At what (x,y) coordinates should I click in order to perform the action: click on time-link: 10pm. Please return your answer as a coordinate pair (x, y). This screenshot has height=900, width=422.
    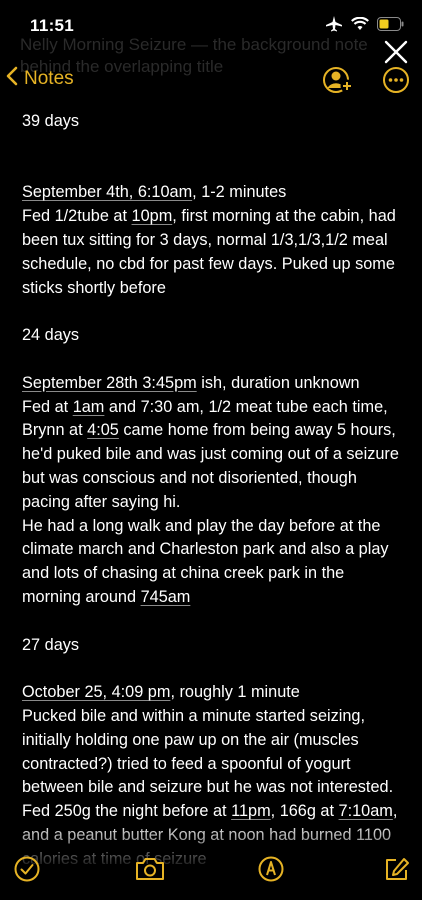
    Looking at the image, I should click on (152, 216).